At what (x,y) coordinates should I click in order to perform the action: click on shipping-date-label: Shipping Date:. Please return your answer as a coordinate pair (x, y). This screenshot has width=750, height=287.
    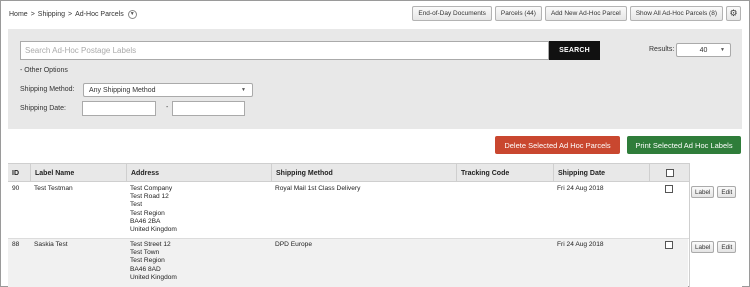
    Looking at the image, I should click on (43, 108).